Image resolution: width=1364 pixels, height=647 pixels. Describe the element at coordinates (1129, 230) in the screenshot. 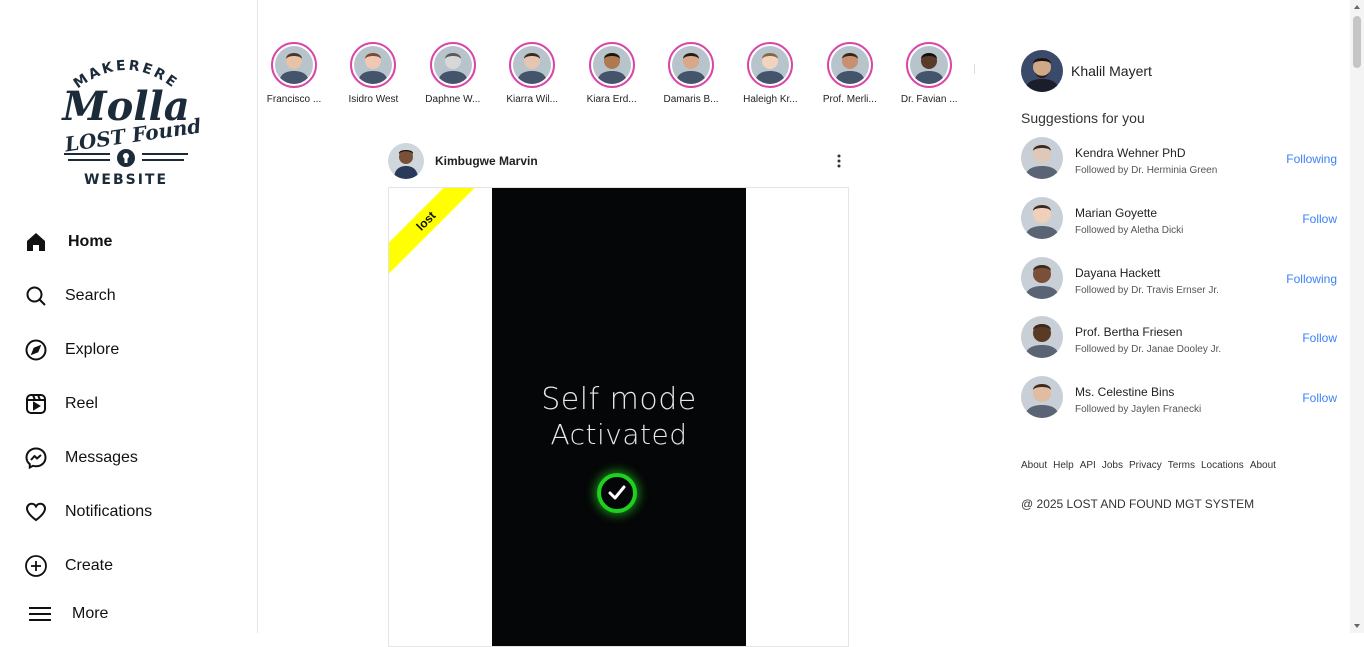

I see `suggestion-followed-by: Followed by Aletha Dicki` at that location.